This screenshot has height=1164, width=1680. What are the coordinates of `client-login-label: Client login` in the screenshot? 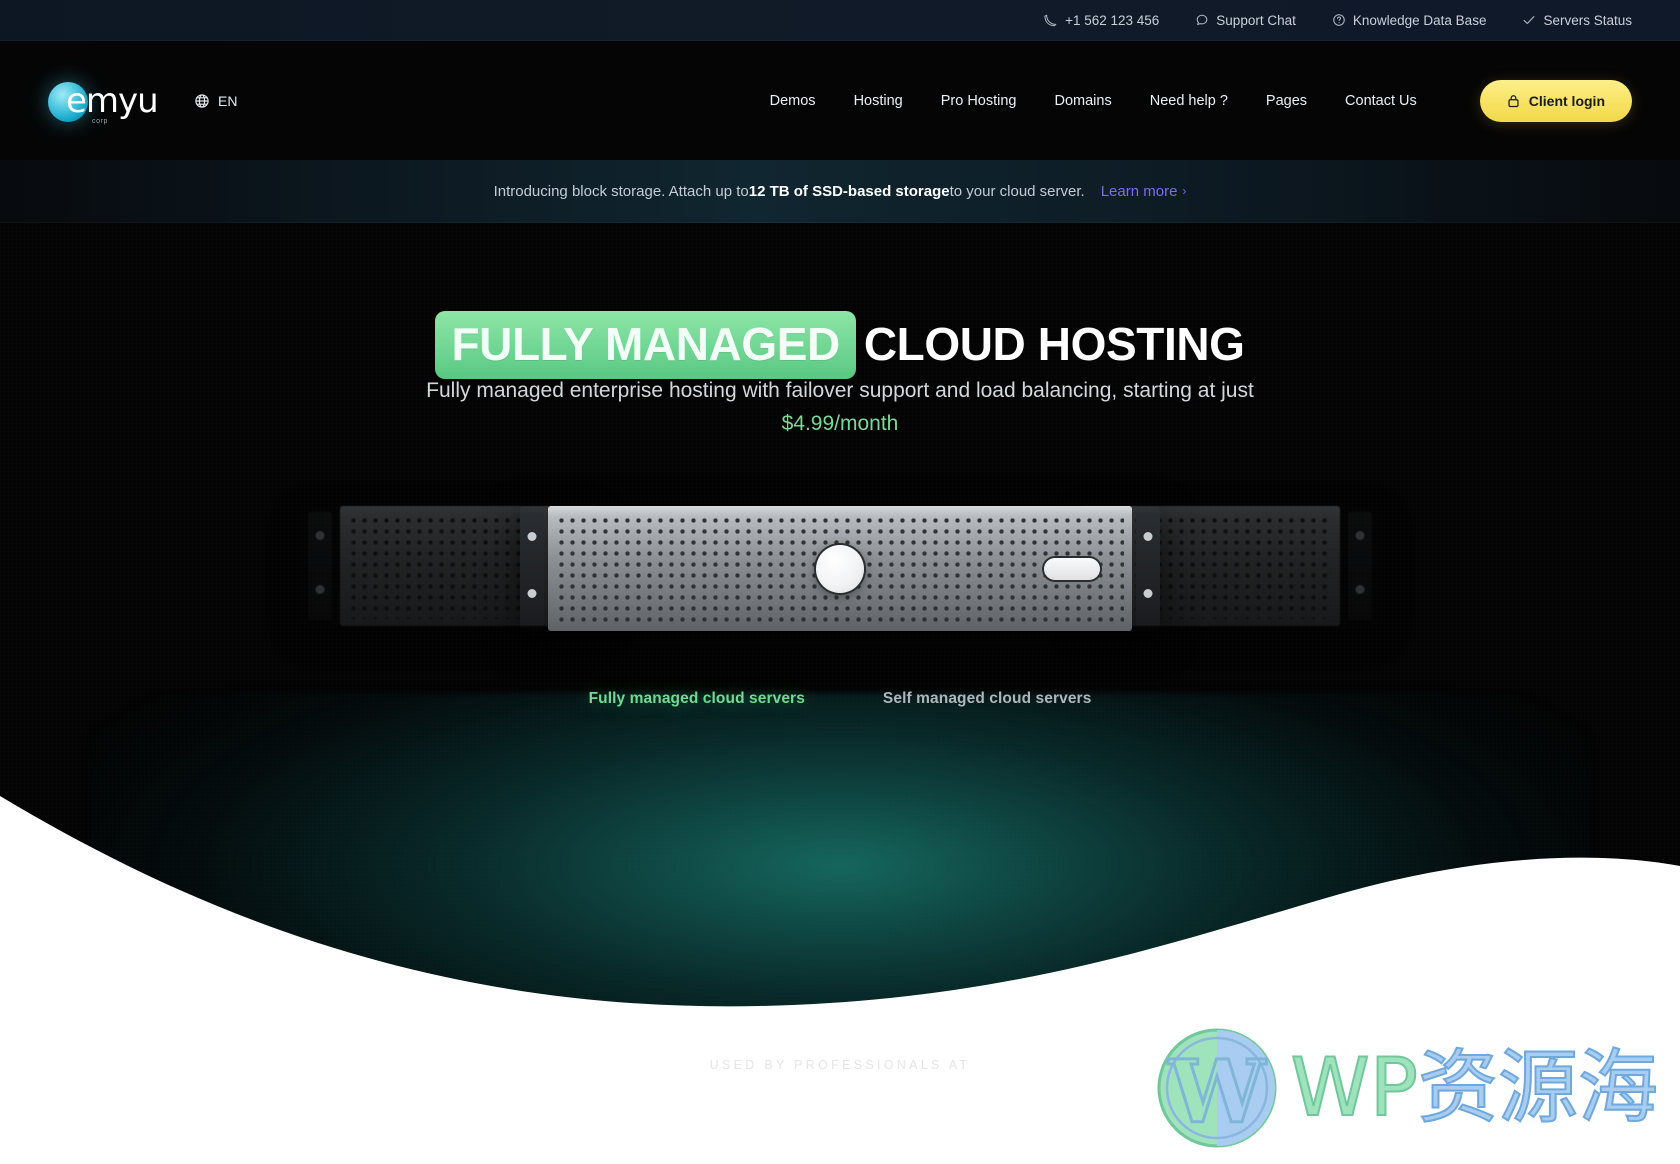 It's located at (1566, 100).